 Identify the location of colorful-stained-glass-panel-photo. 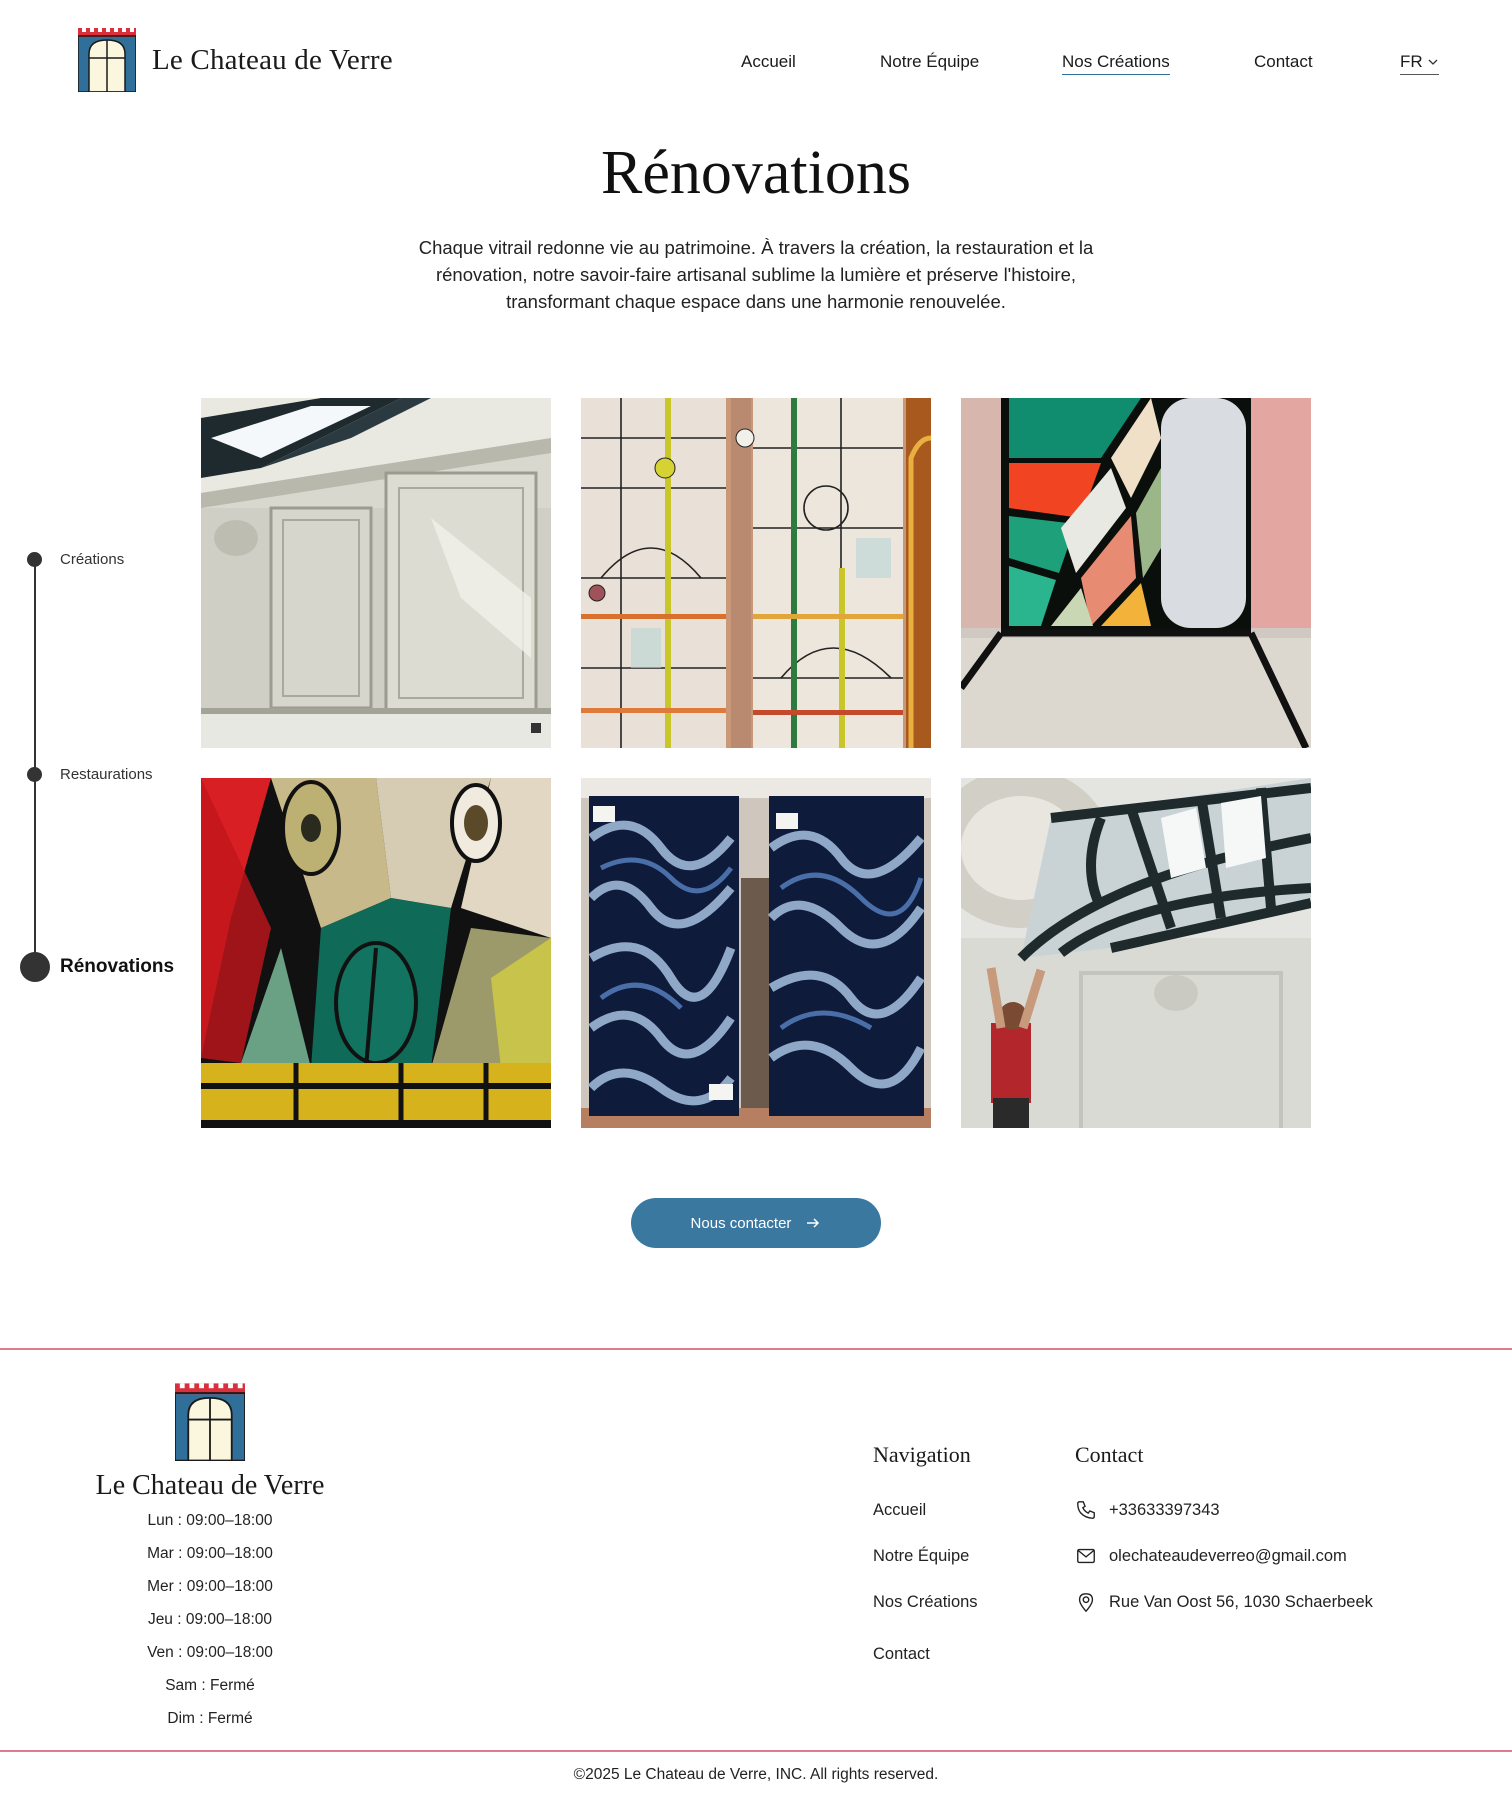
(1136, 573).